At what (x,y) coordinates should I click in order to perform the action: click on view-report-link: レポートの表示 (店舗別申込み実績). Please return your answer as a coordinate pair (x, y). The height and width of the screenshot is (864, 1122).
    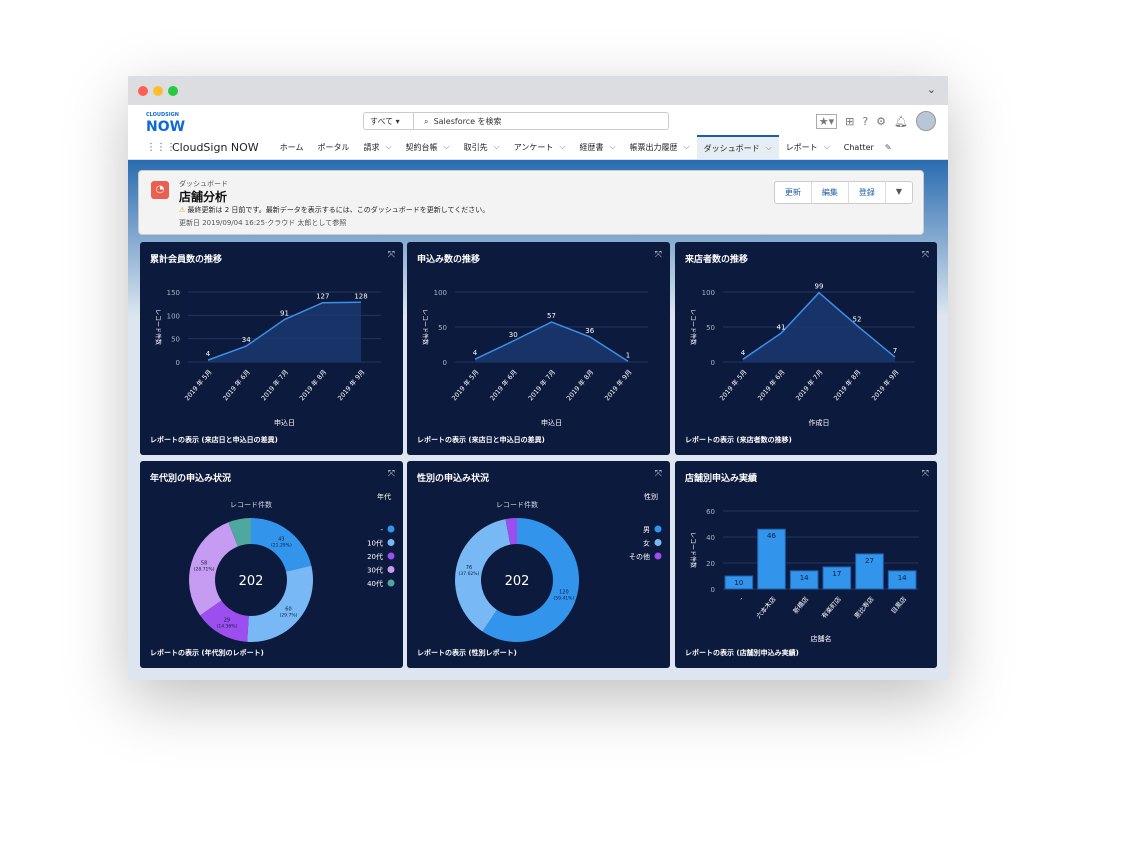
    Looking at the image, I should click on (742, 653).